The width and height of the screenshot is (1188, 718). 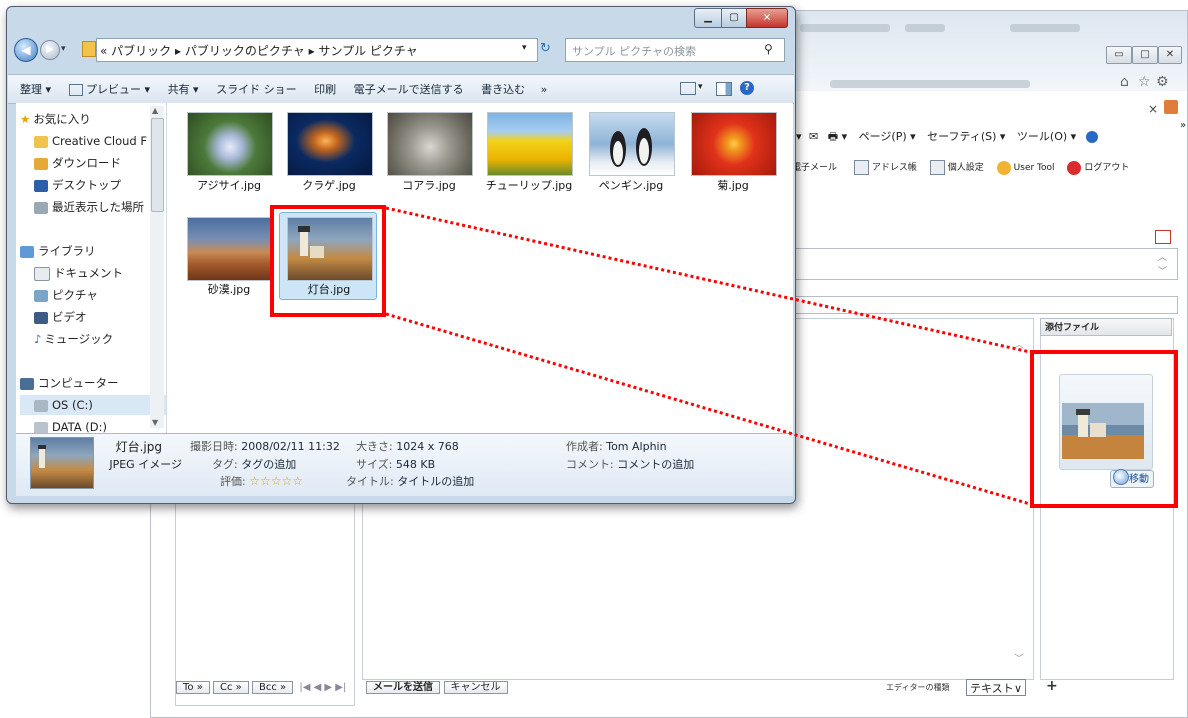 I want to click on annotation-dotted-line-bottom, so click(x=708, y=409).